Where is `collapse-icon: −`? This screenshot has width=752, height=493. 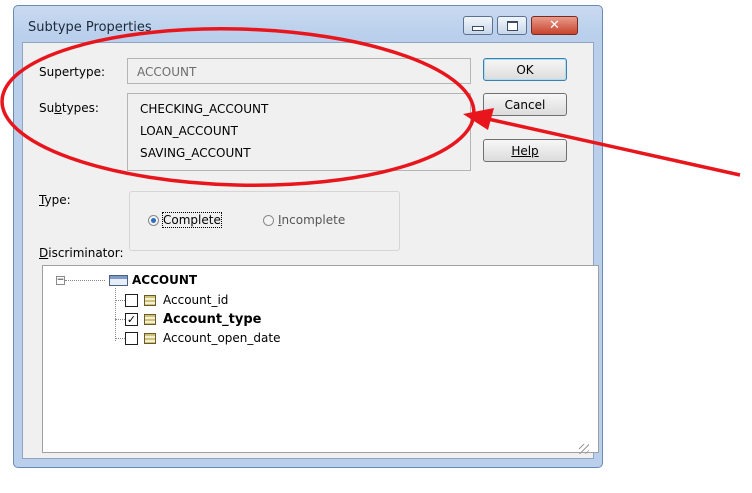
collapse-icon: − is located at coordinates (60, 280).